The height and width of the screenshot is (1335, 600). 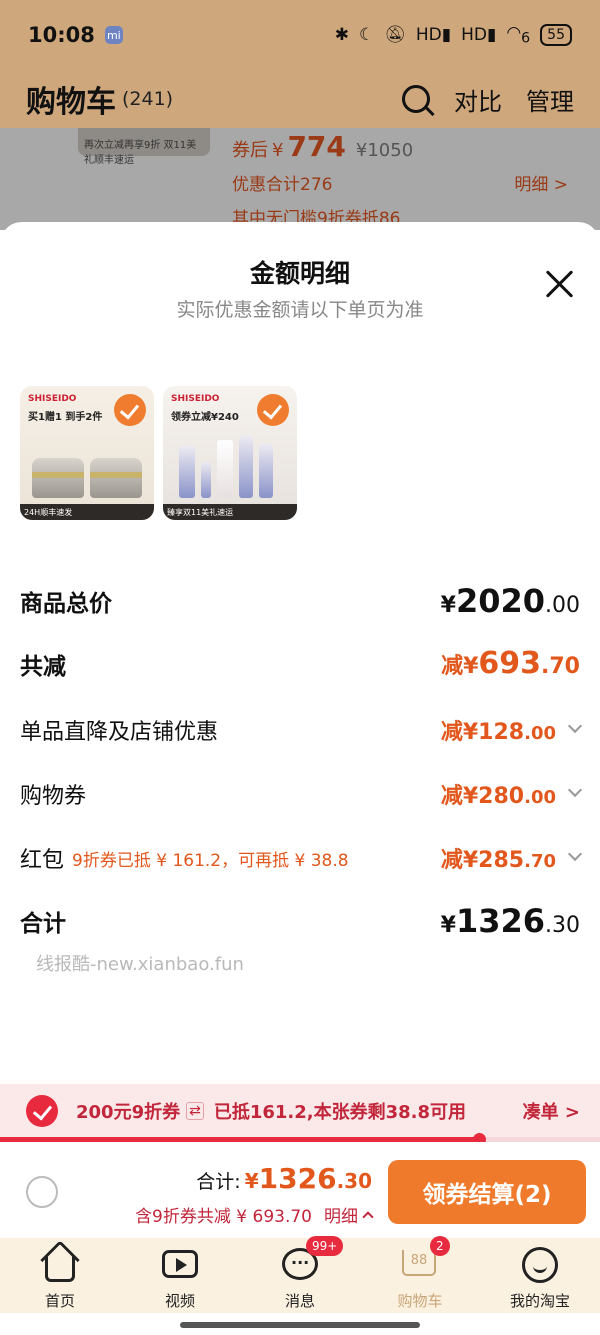 What do you see at coordinates (551, 1111) in the screenshot?
I see `add-items-link: 凑单 >` at bounding box center [551, 1111].